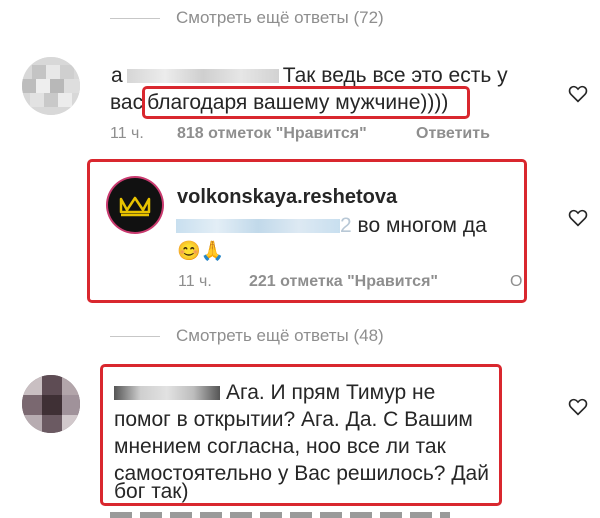 Image resolution: width=600 pixels, height=518 pixels. What do you see at coordinates (280, 336) in the screenshot?
I see `view-more-replies-48: Смотреть ещё ответы (48)` at bounding box center [280, 336].